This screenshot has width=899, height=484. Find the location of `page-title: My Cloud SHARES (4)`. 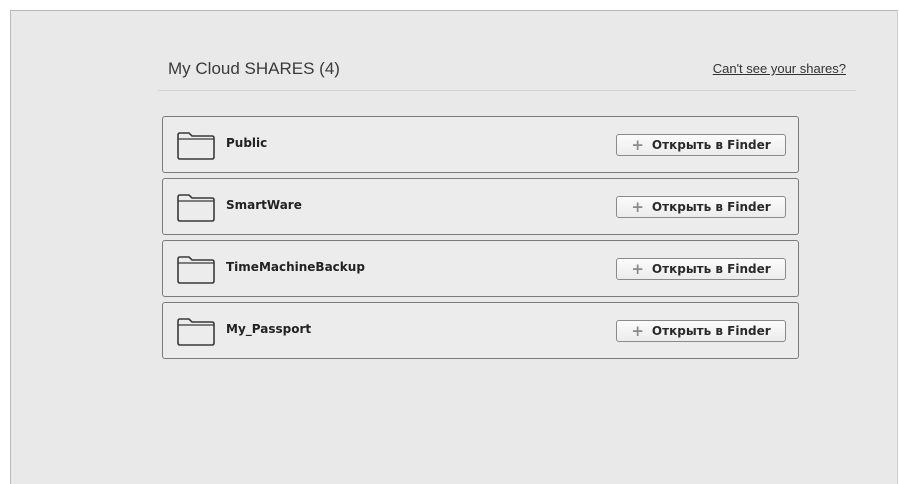

page-title: My Cloud SHARES (4) is located at coordinates (254, 68).